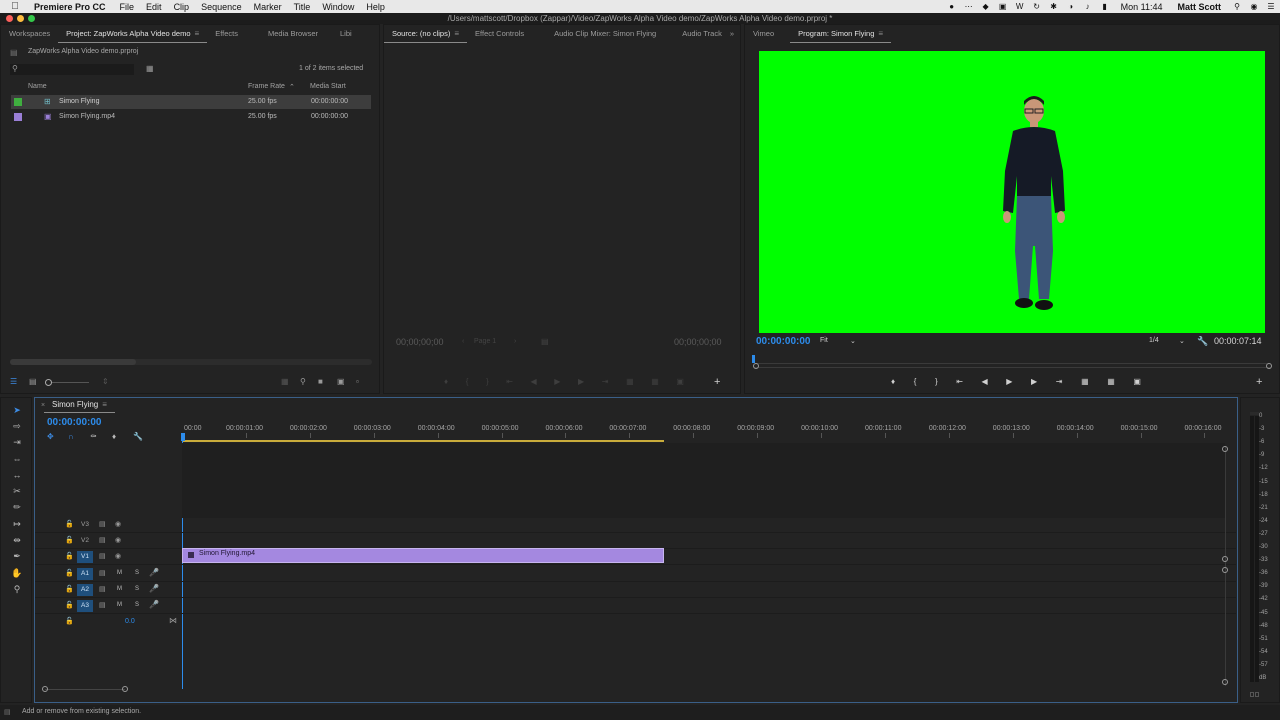 The height and width of the screenshot is (720, 1280). Describe the element at coordinates (1085, 382) in the screenshot. I see `lift-icon: ▦` at that location.